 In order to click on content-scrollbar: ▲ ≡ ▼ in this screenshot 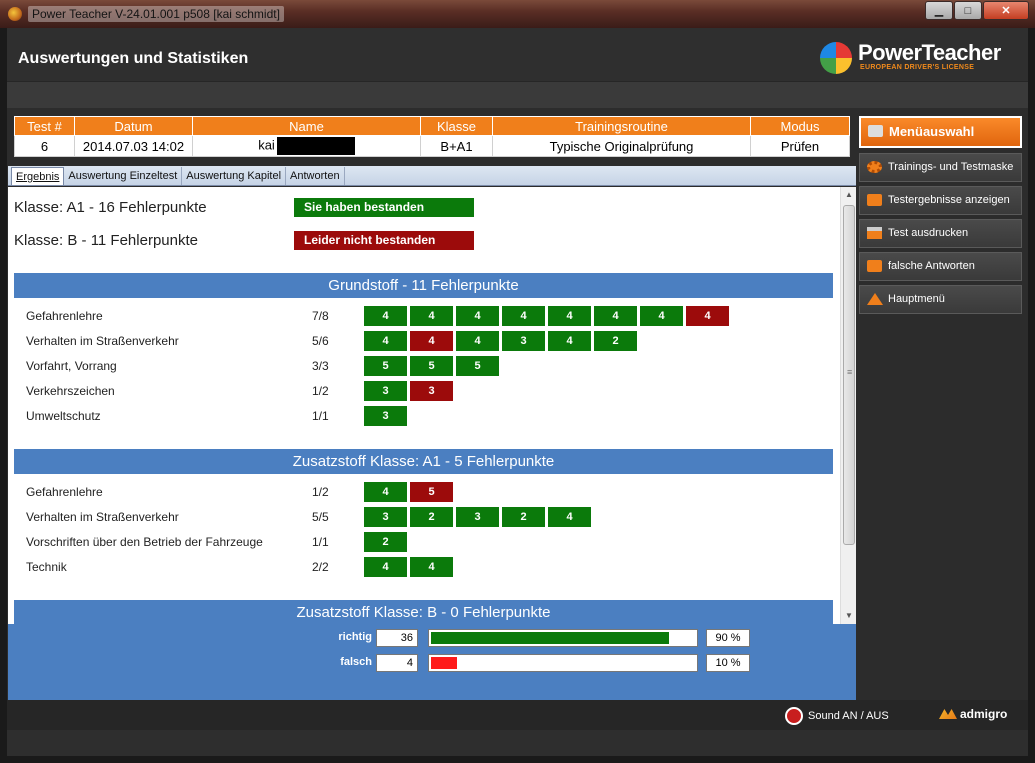, I will do `click(848, 405)`.